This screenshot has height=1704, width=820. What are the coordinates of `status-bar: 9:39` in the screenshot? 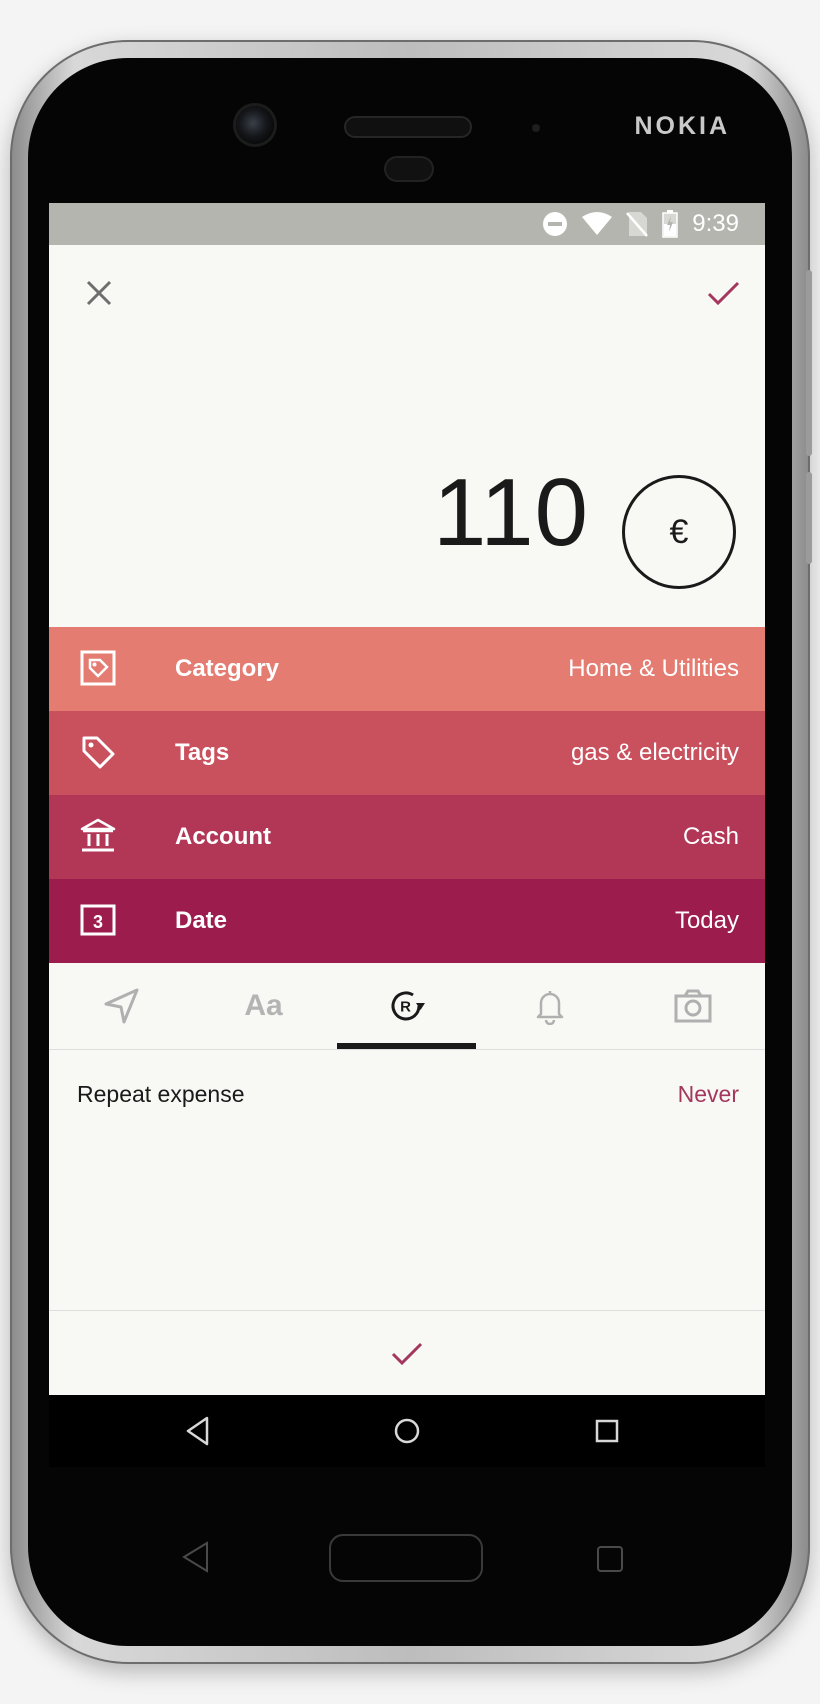 It's located at (407, 224).